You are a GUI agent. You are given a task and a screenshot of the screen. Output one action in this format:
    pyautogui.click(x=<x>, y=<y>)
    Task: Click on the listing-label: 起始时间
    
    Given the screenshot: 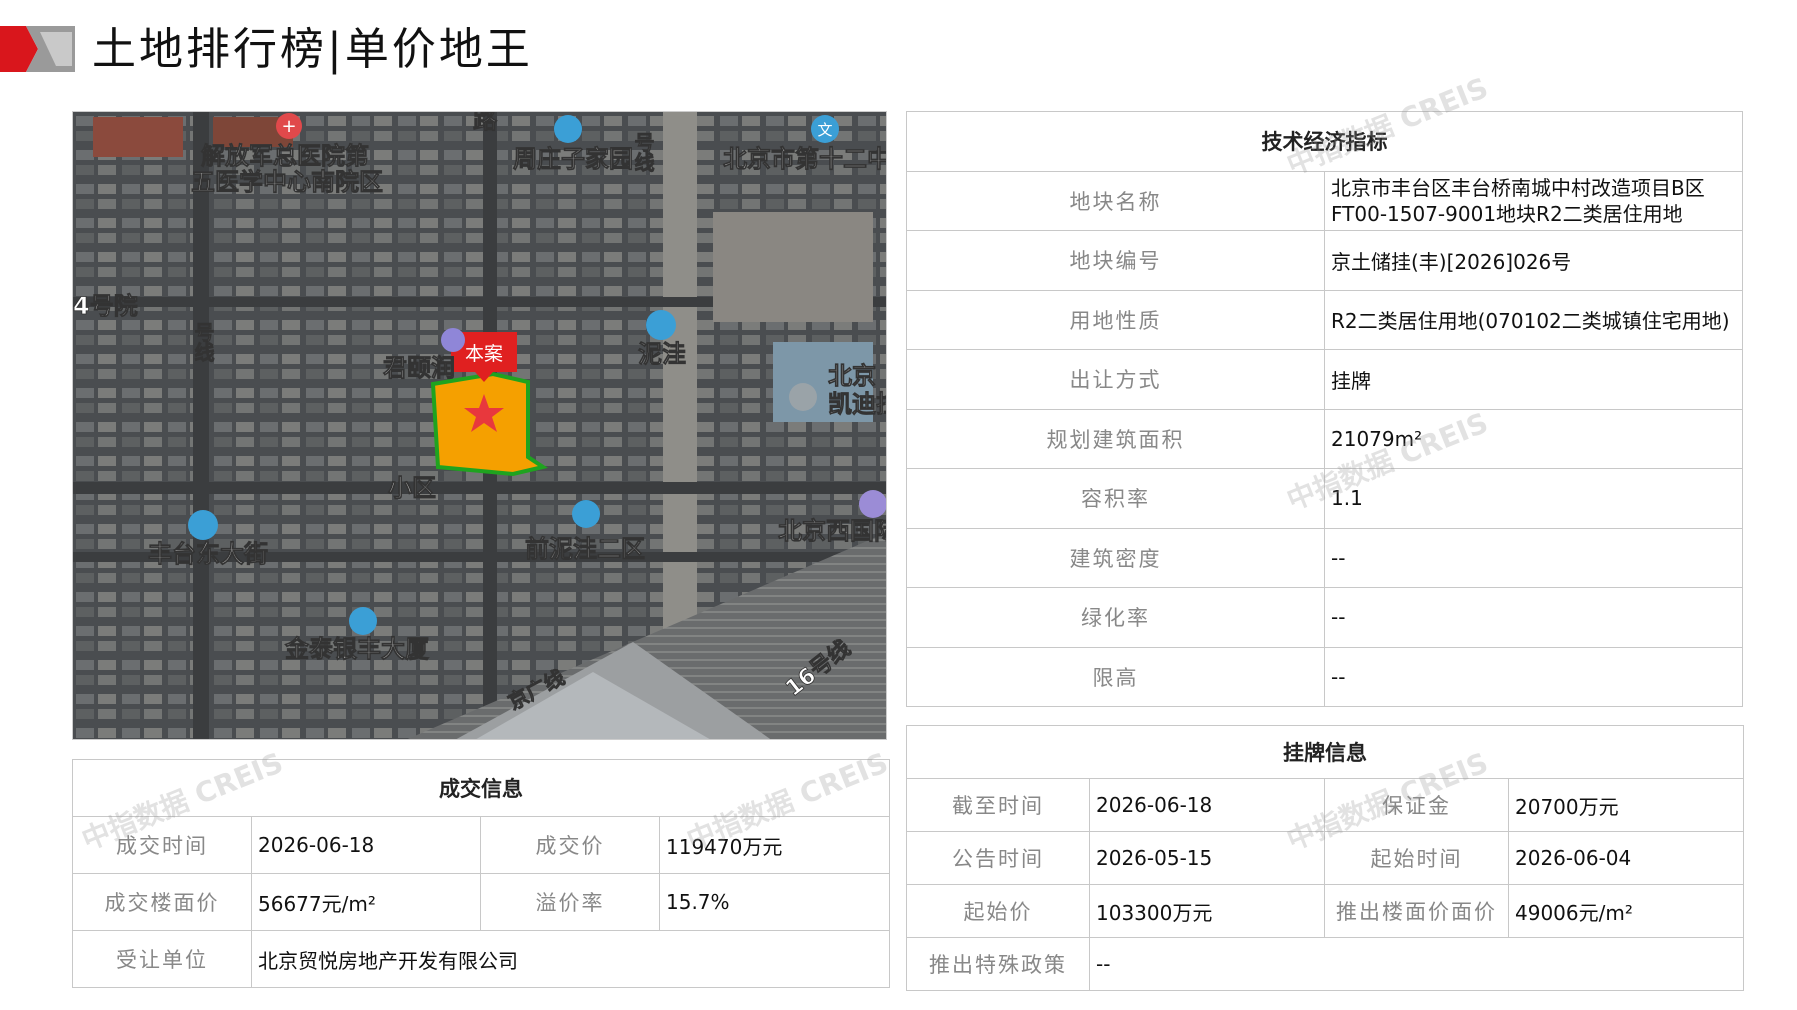 What is the action you would take?
    pyautogui.click(x=1416, y=858)
    